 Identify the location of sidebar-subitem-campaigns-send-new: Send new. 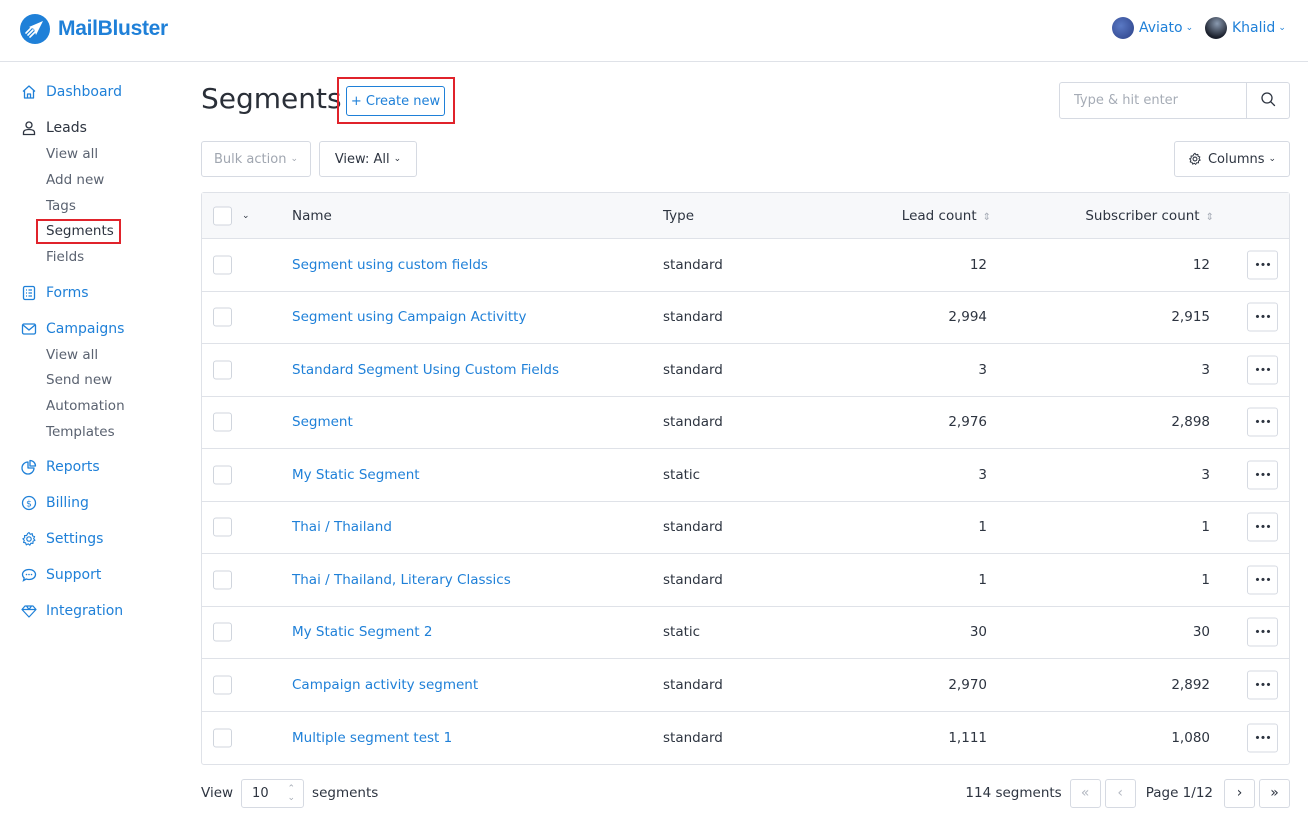
(79, 380).